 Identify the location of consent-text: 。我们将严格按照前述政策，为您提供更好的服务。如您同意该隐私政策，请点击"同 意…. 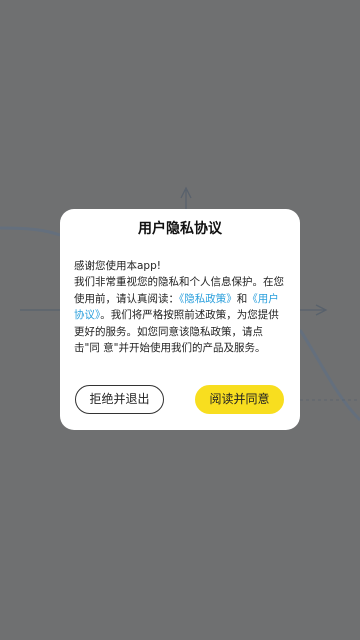
(176, 332).